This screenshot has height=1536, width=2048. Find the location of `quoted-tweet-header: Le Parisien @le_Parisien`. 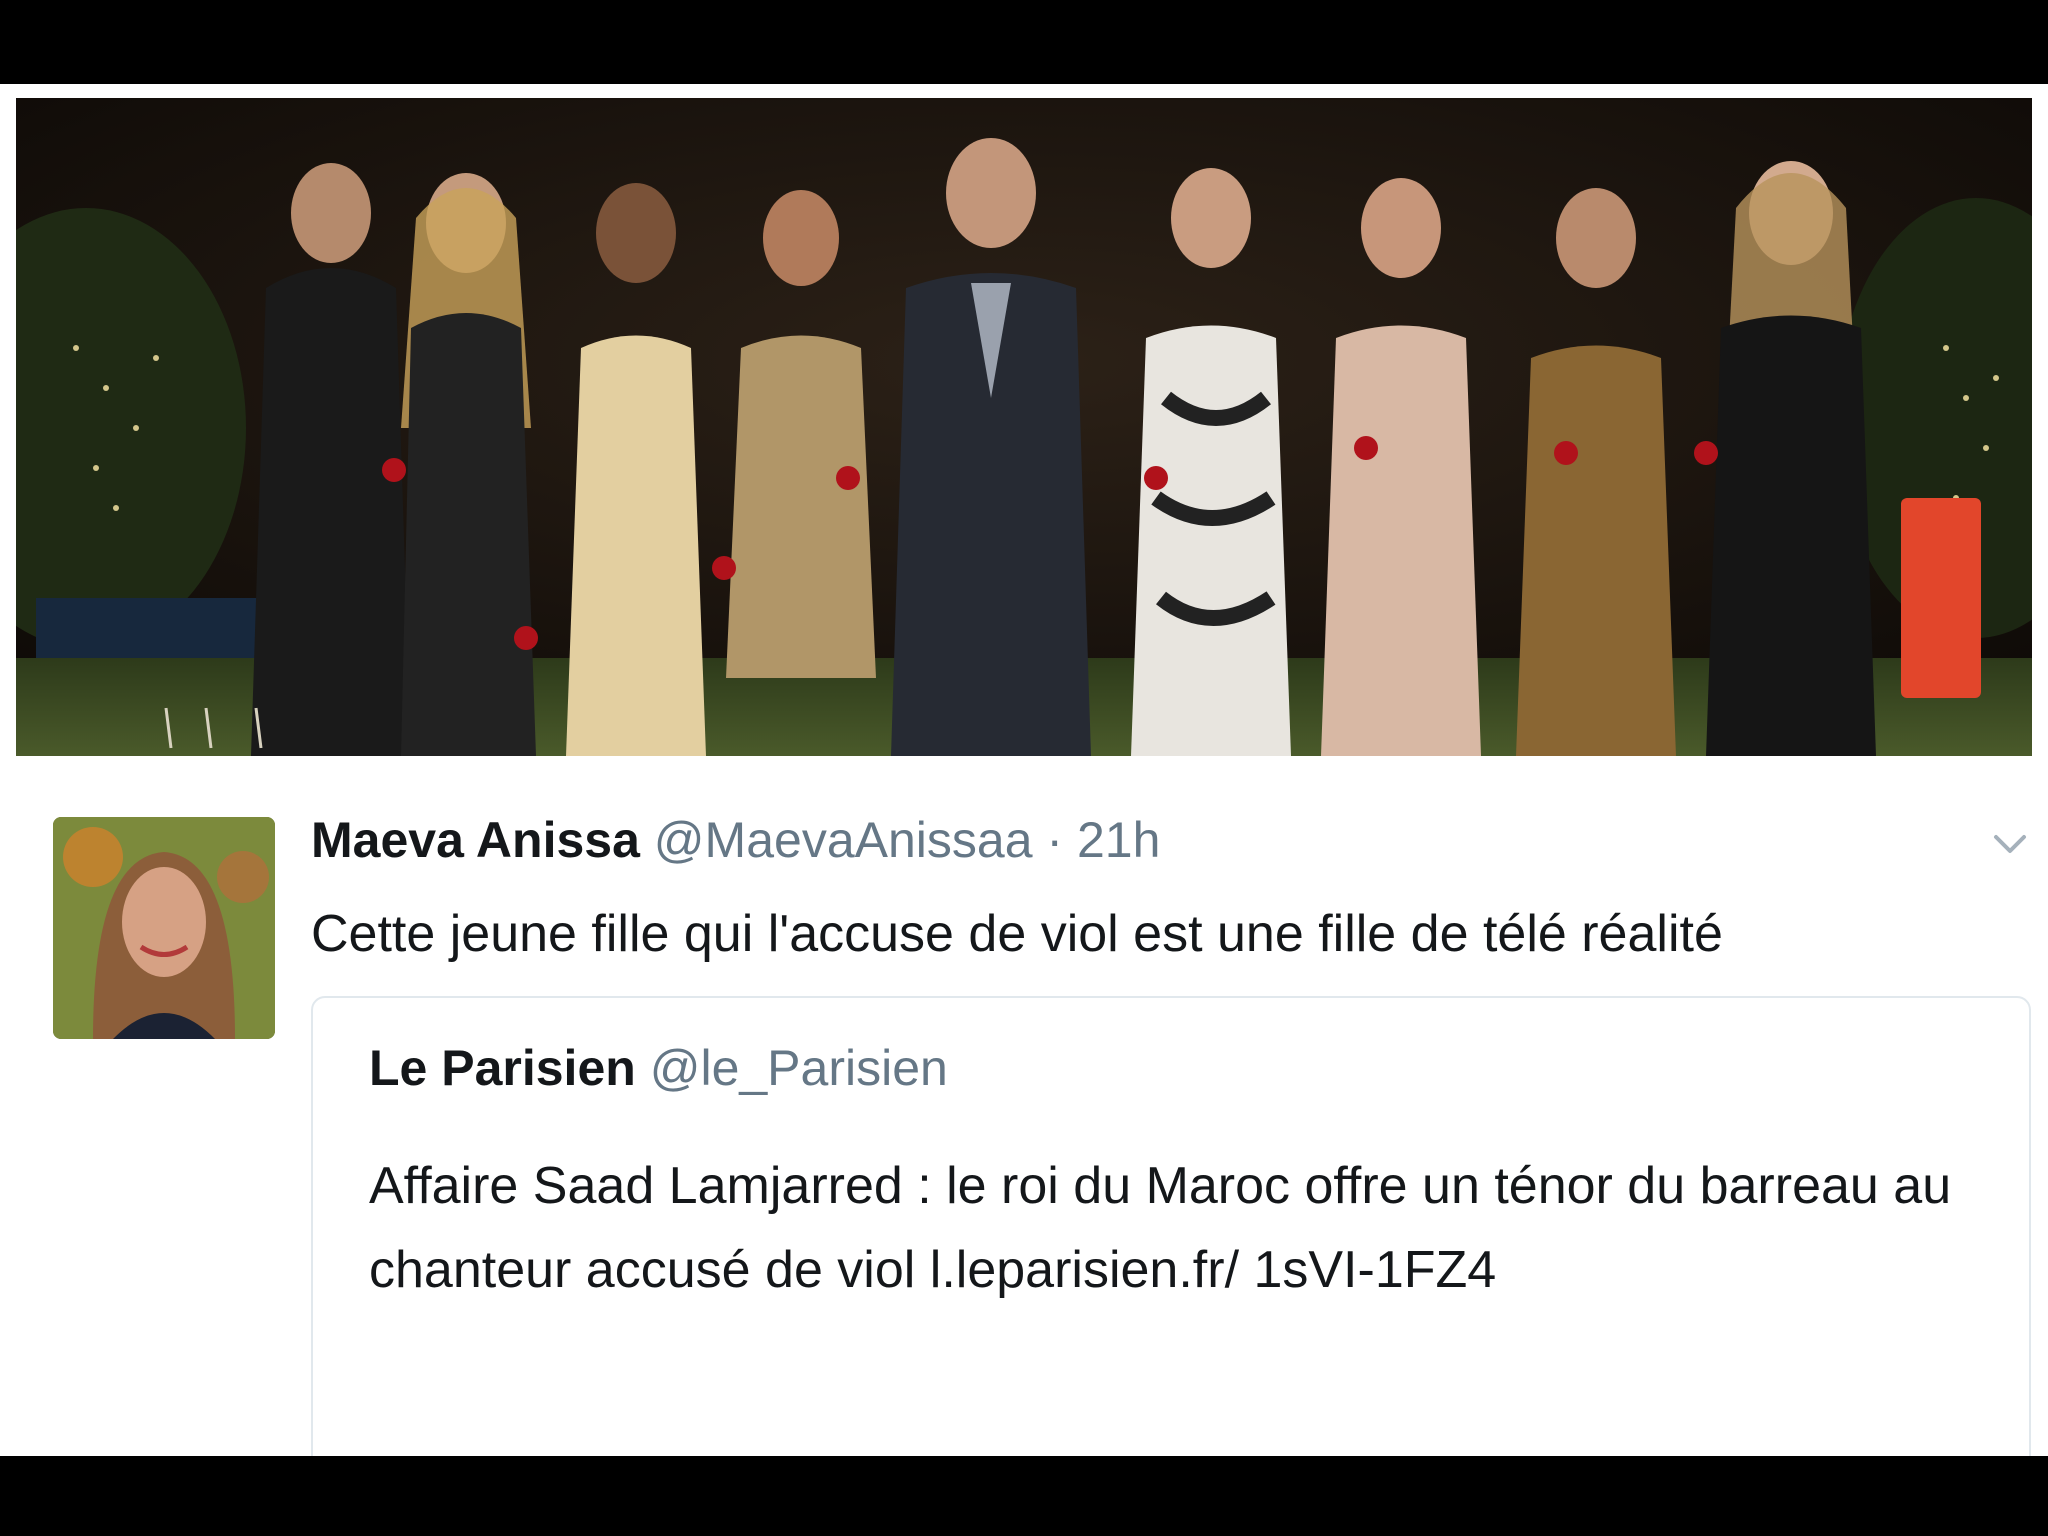

quoted-tweet-header: Le Parisien @le_Parisien is located at coordinates (658, 1068).